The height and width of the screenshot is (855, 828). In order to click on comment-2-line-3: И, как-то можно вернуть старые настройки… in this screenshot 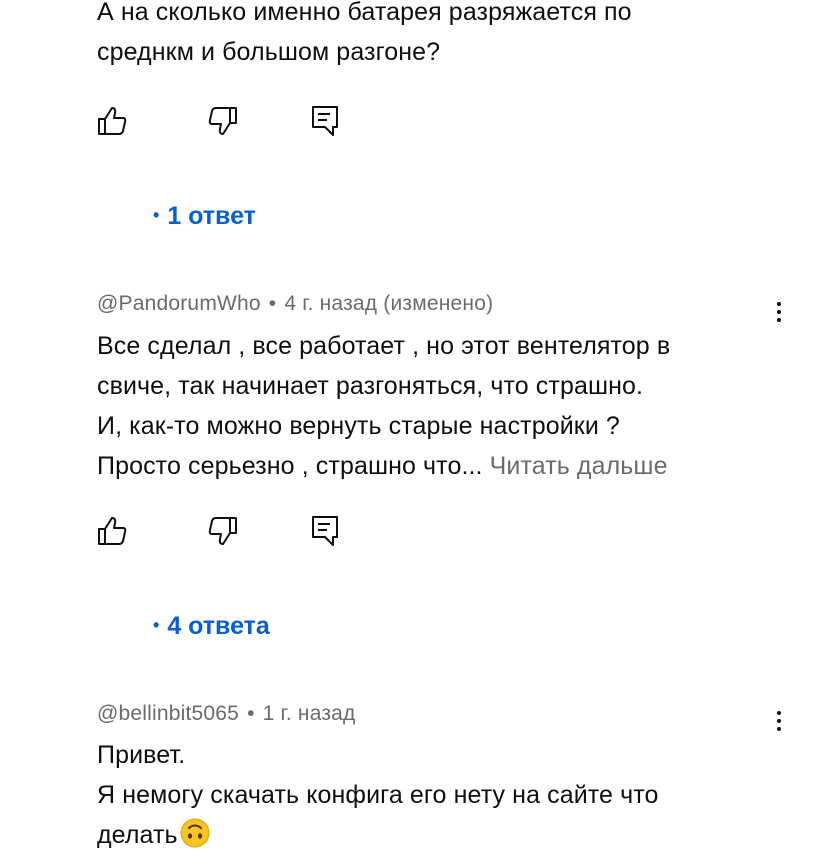, I will do `click(358, 426)`.